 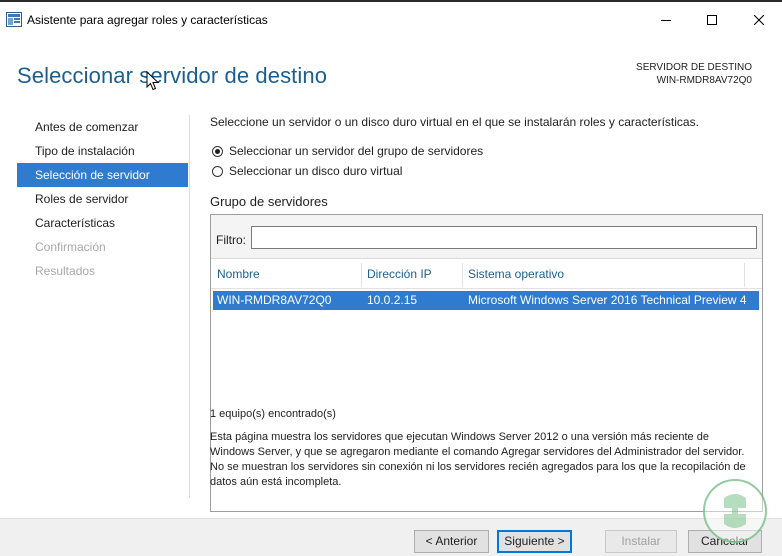 What do you see at coordinates (217, 171) in the screenshot?
I see `radio-button` at bounding box center [217, 171].